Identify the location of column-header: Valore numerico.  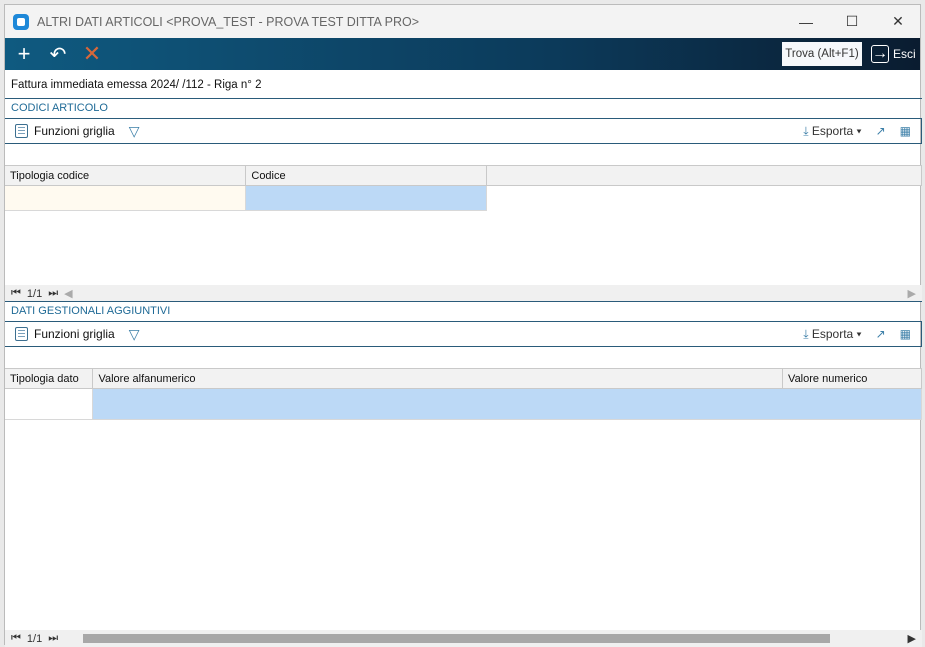
(852, 378).